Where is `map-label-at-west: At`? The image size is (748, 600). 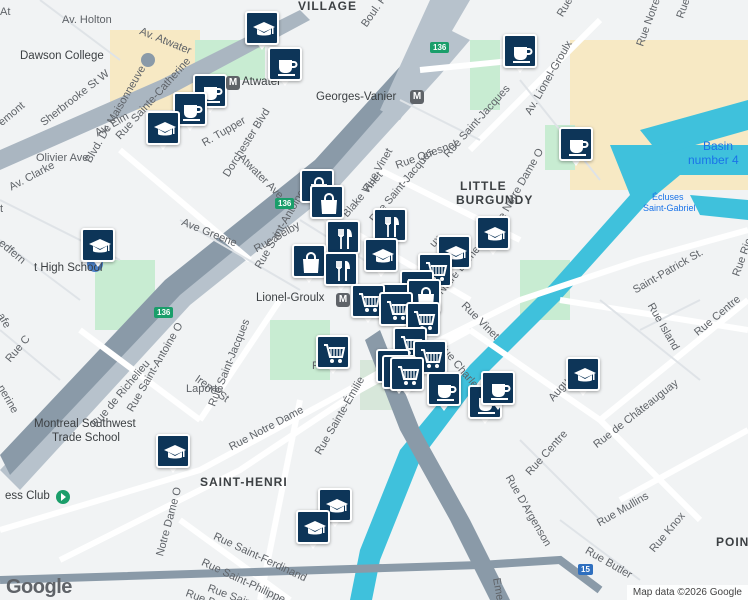 map-label-at-west: At is located at coordinates (5, 12).